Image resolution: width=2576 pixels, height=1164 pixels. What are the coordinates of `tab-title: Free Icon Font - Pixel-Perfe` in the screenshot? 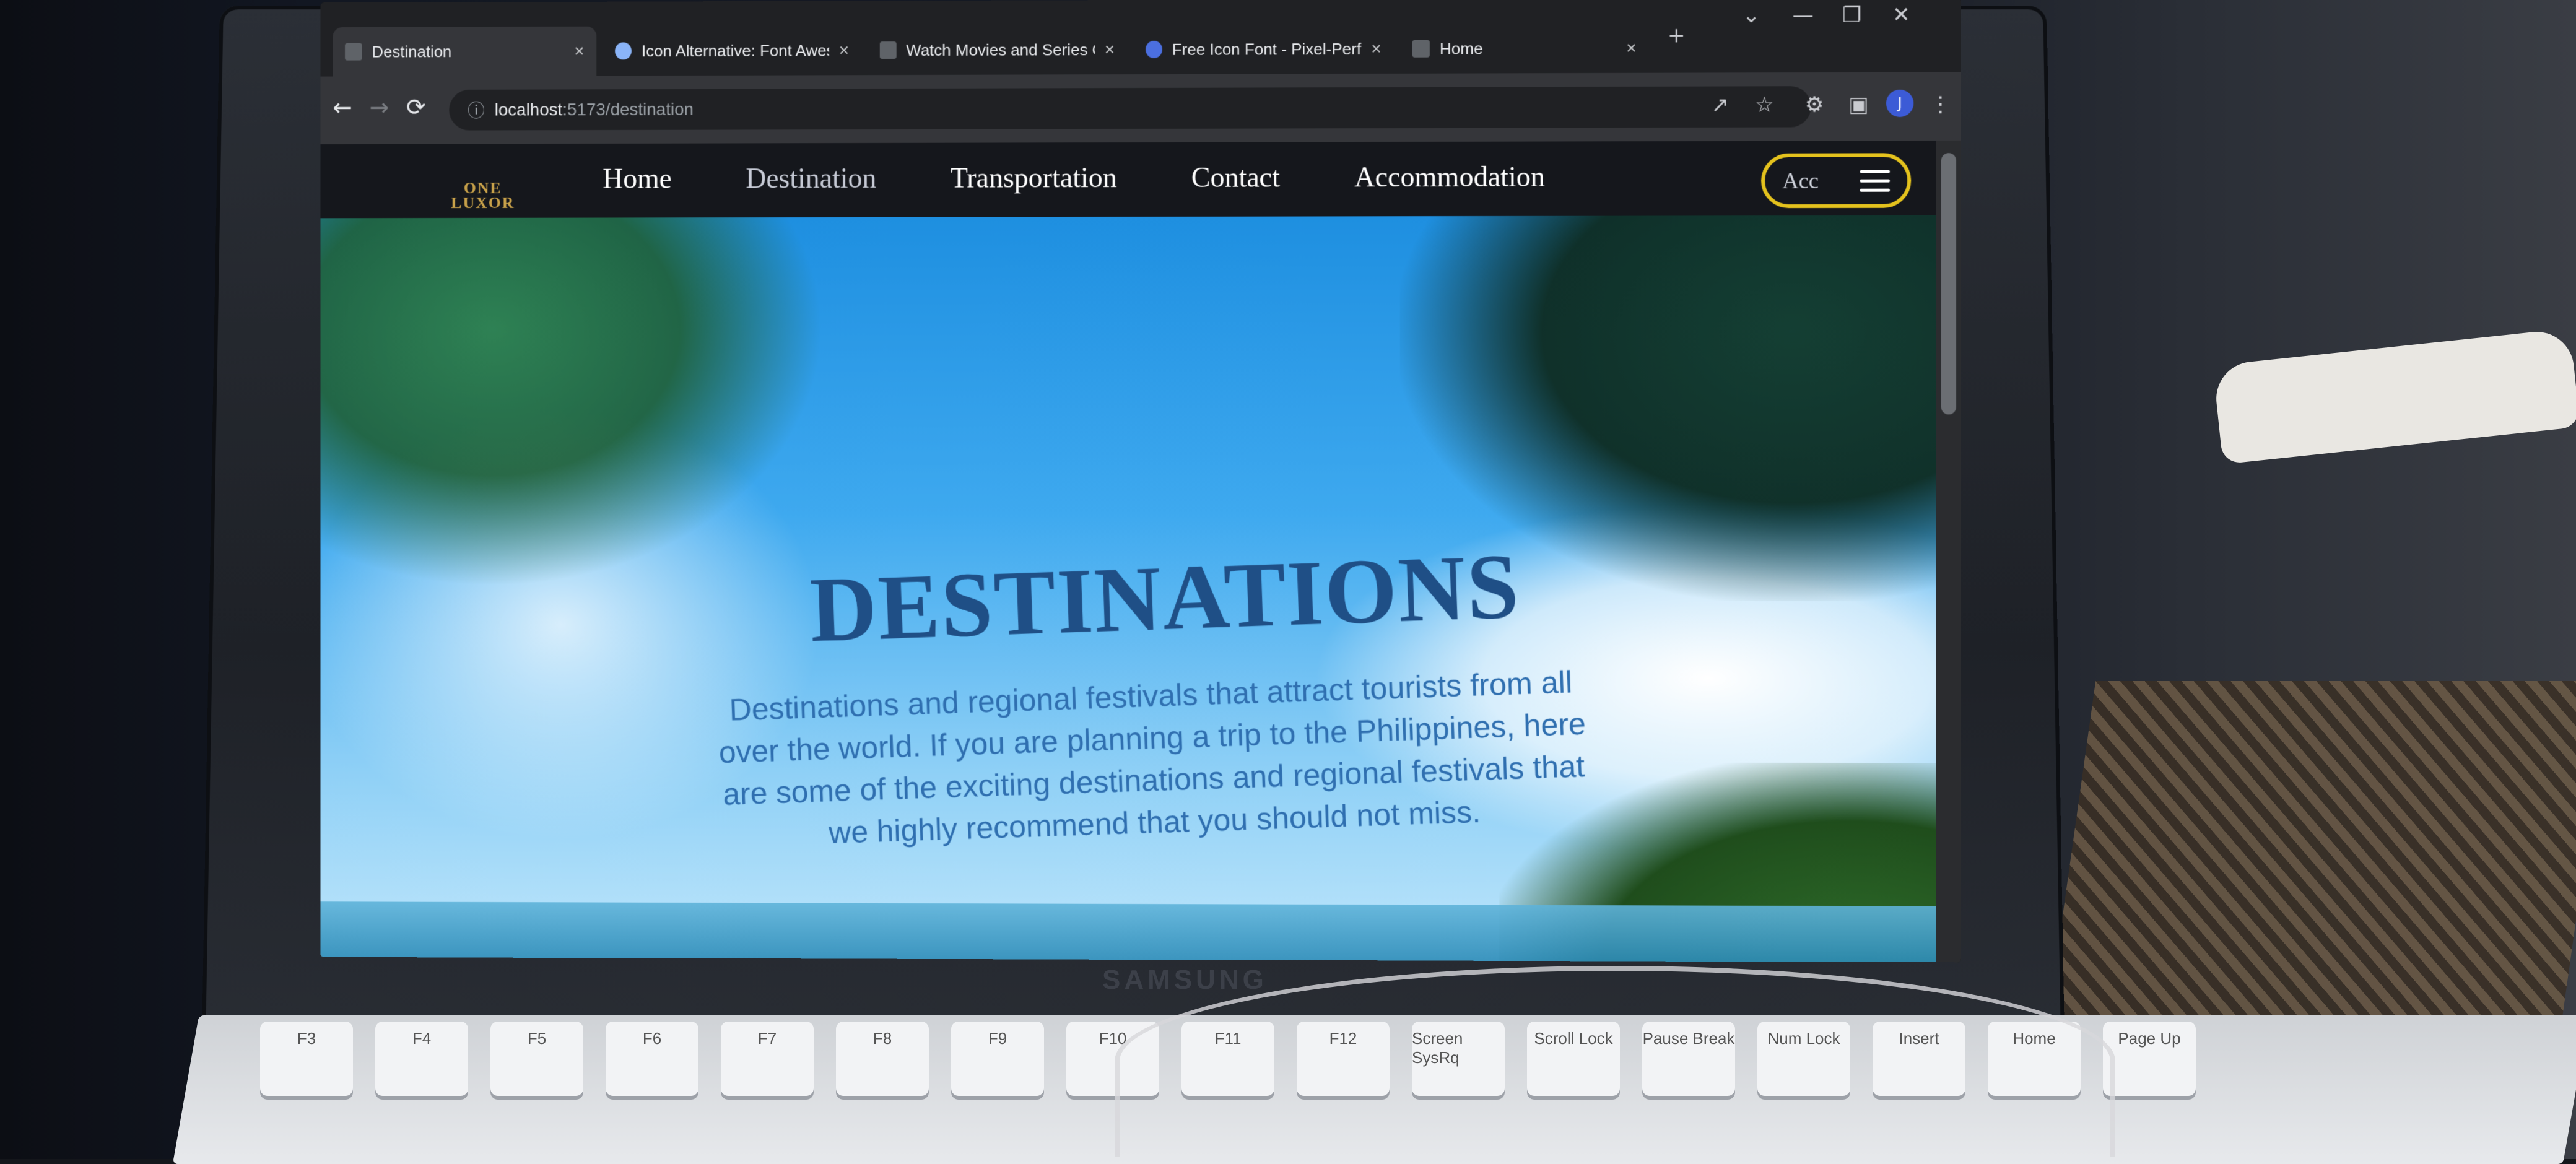 It's located at (1267, 49).